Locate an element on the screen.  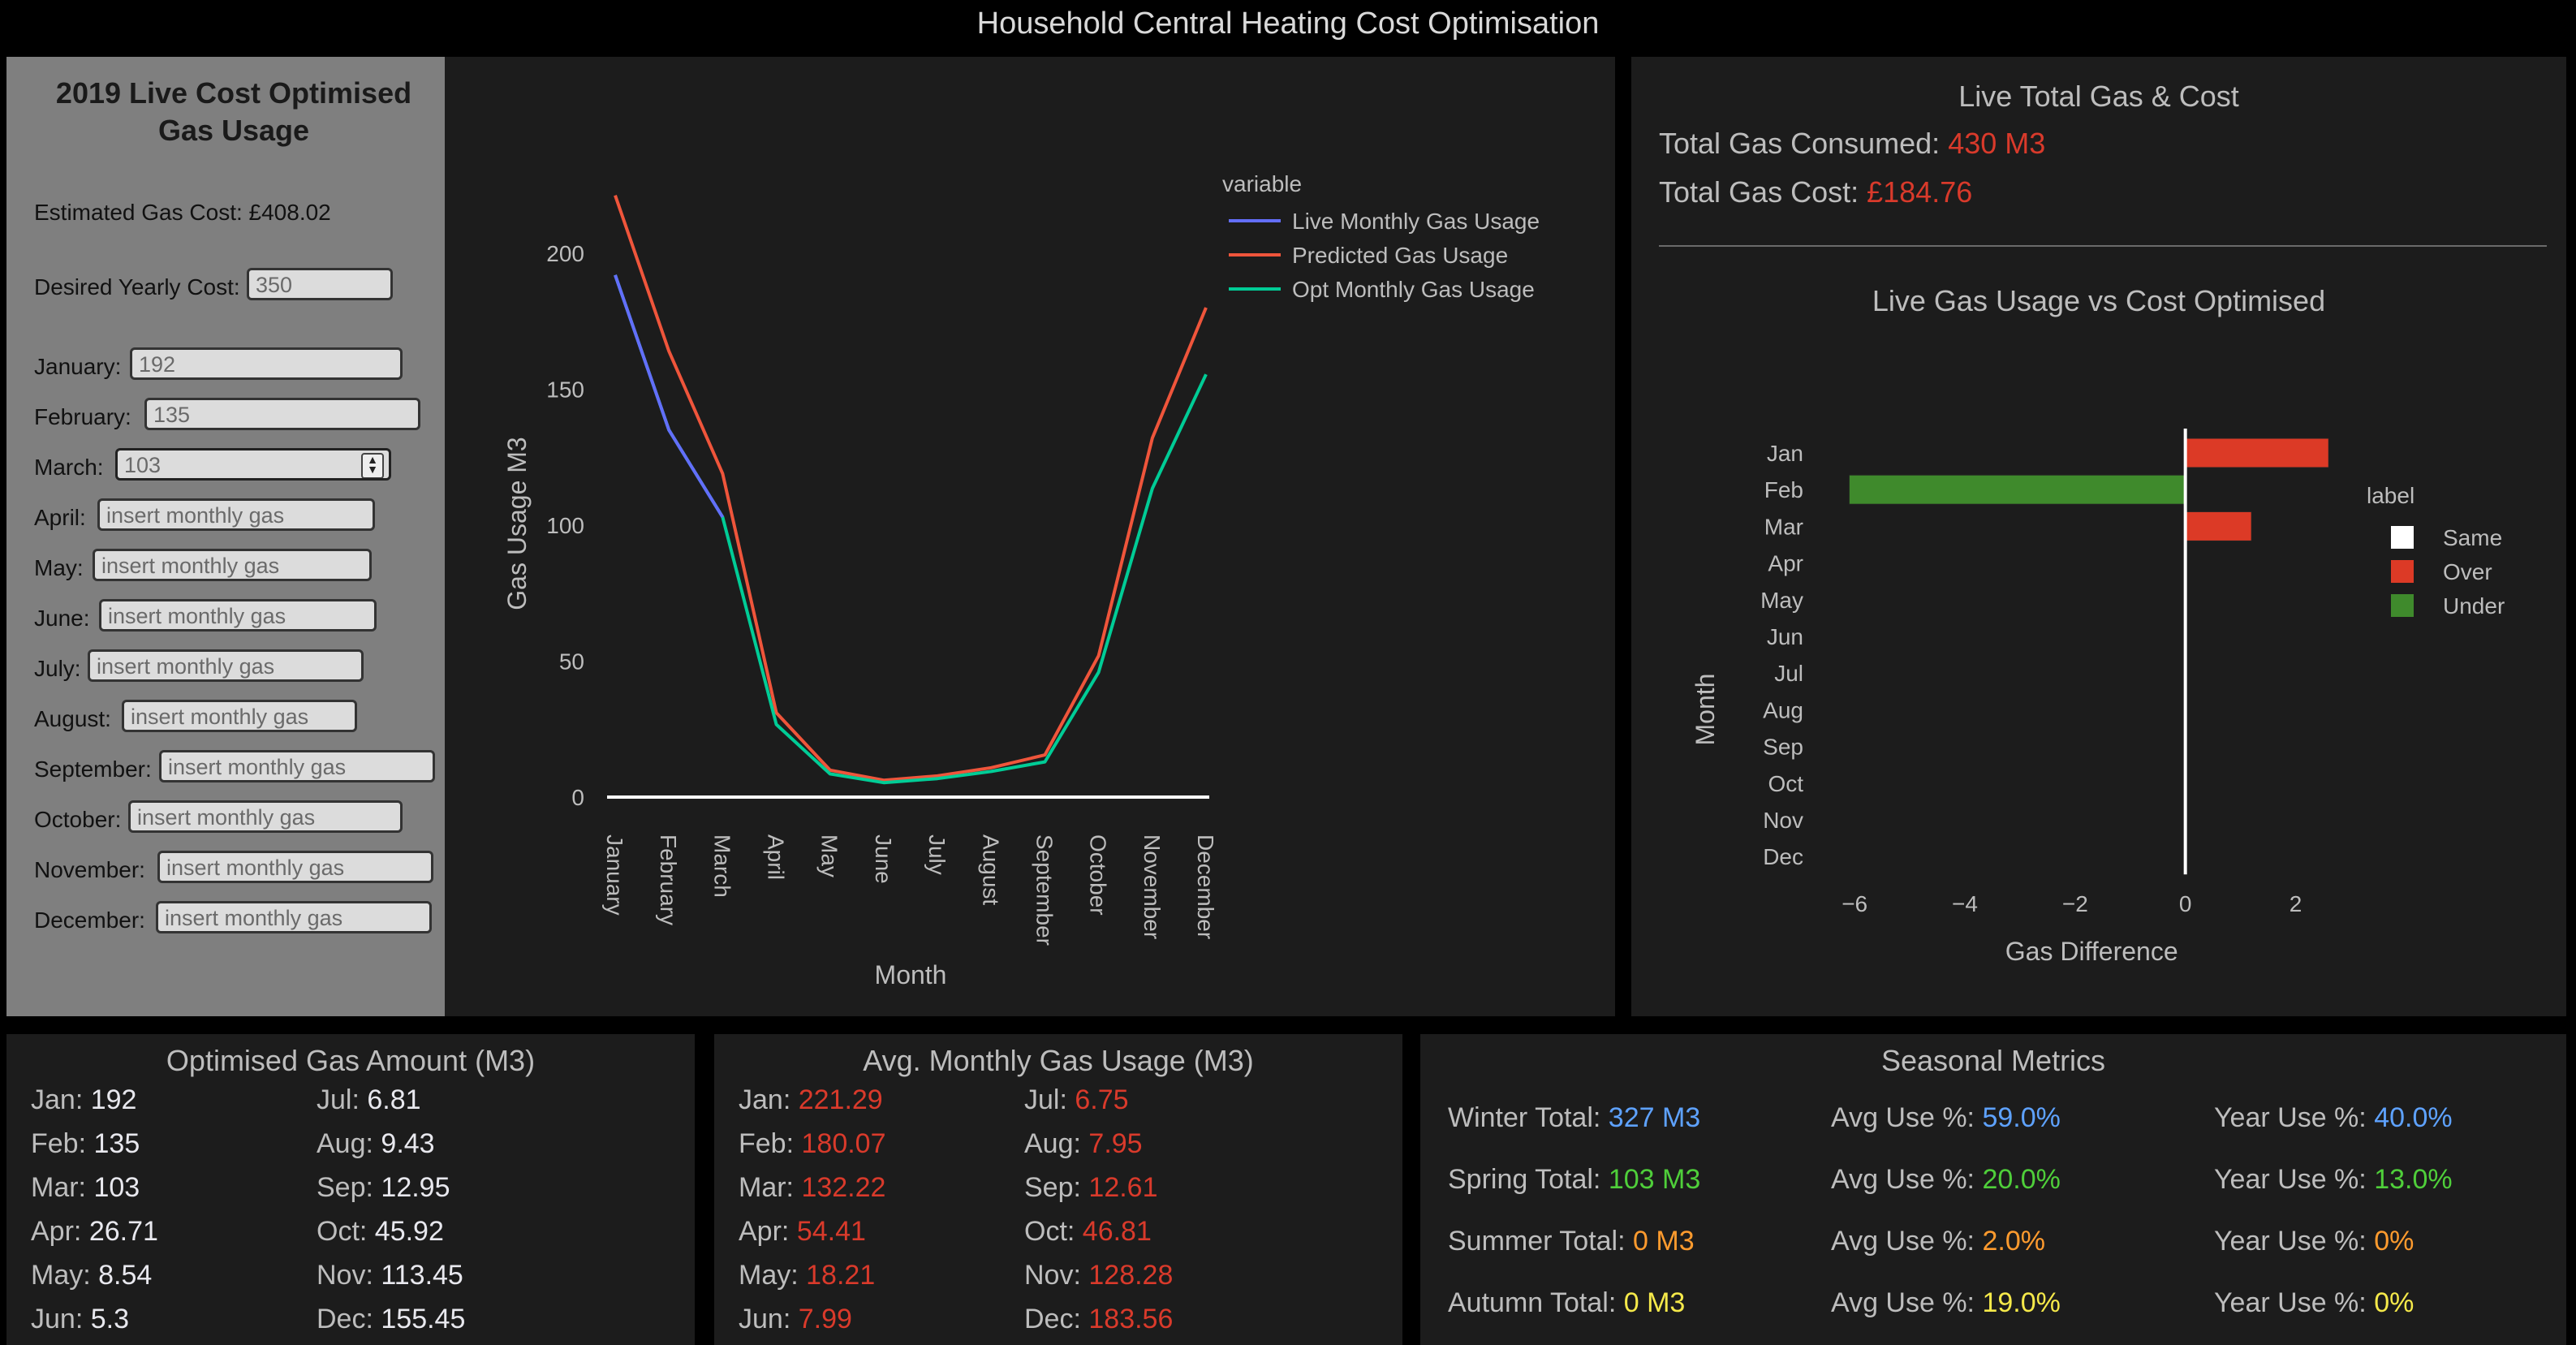
y-axis-label: Month is located at coordinates (1706, 710).